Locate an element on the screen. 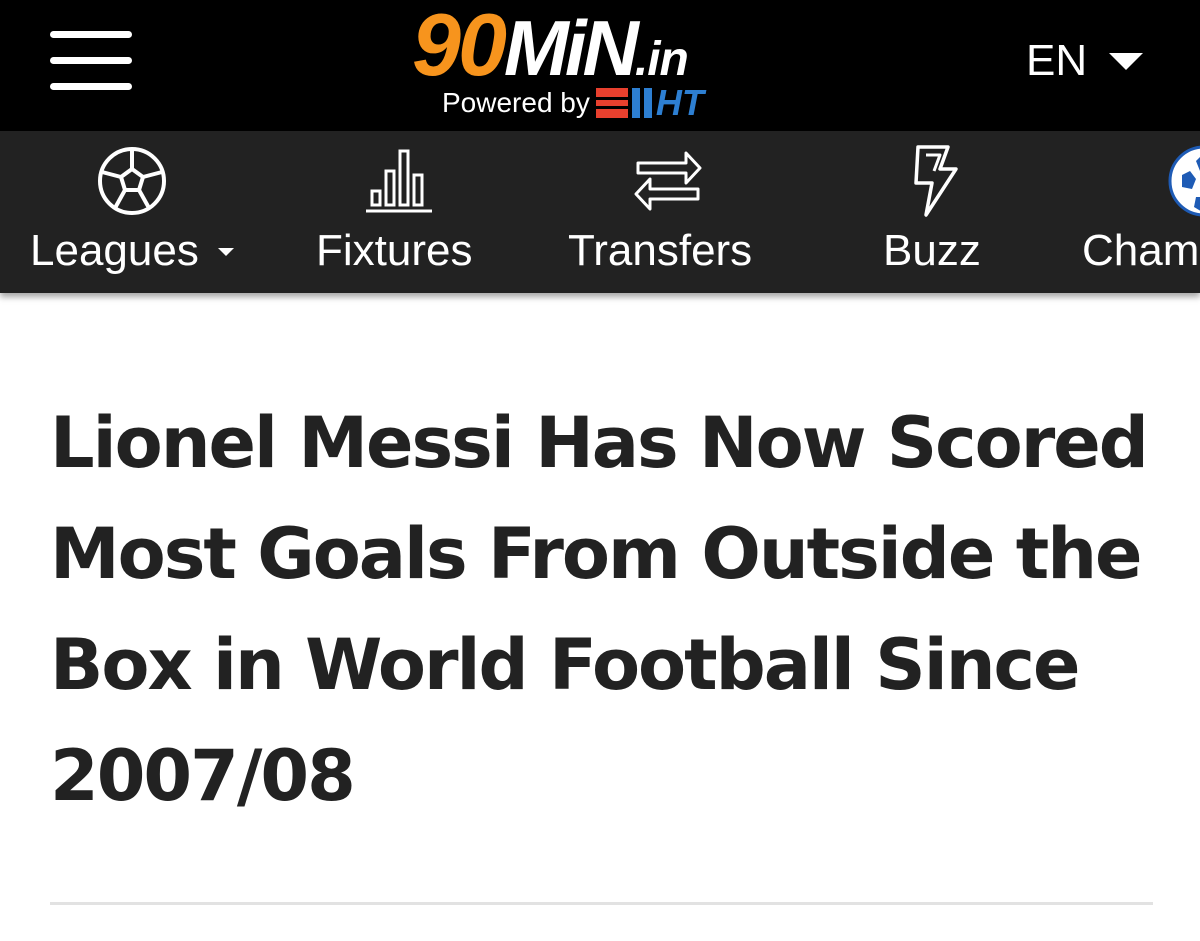 The width and height of the screenshot is (1200, 941). language-label: EN is located at coordinates (1057, 60).